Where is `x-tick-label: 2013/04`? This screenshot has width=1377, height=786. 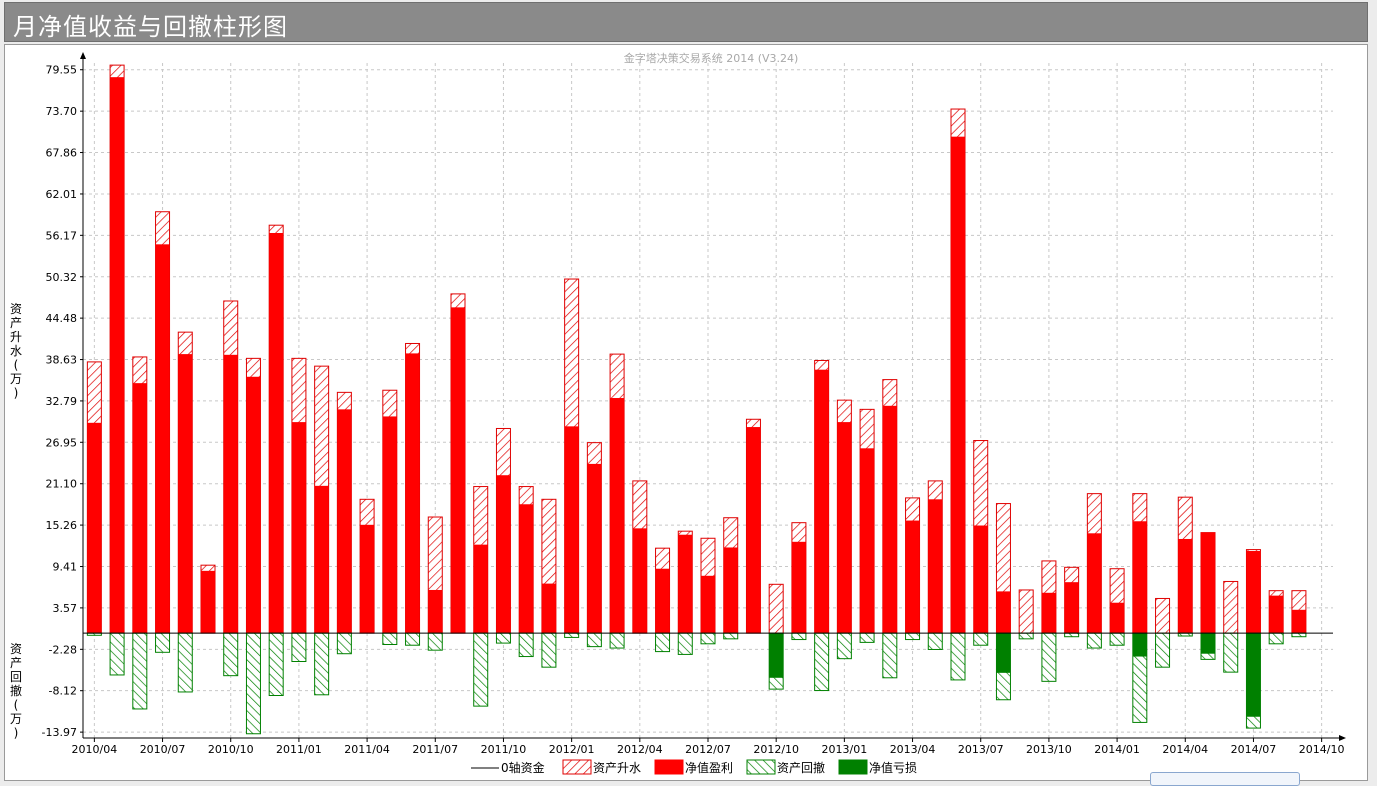
x-tick-label: 2013/04 is located at coordinates (913, 749).